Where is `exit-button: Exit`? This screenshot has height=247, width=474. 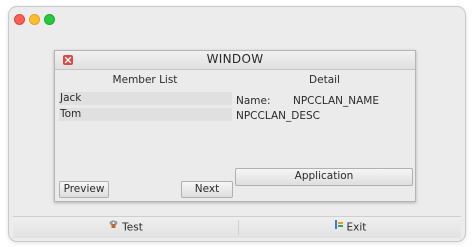
exit-button: Exit is located at coordinates (350, 227).